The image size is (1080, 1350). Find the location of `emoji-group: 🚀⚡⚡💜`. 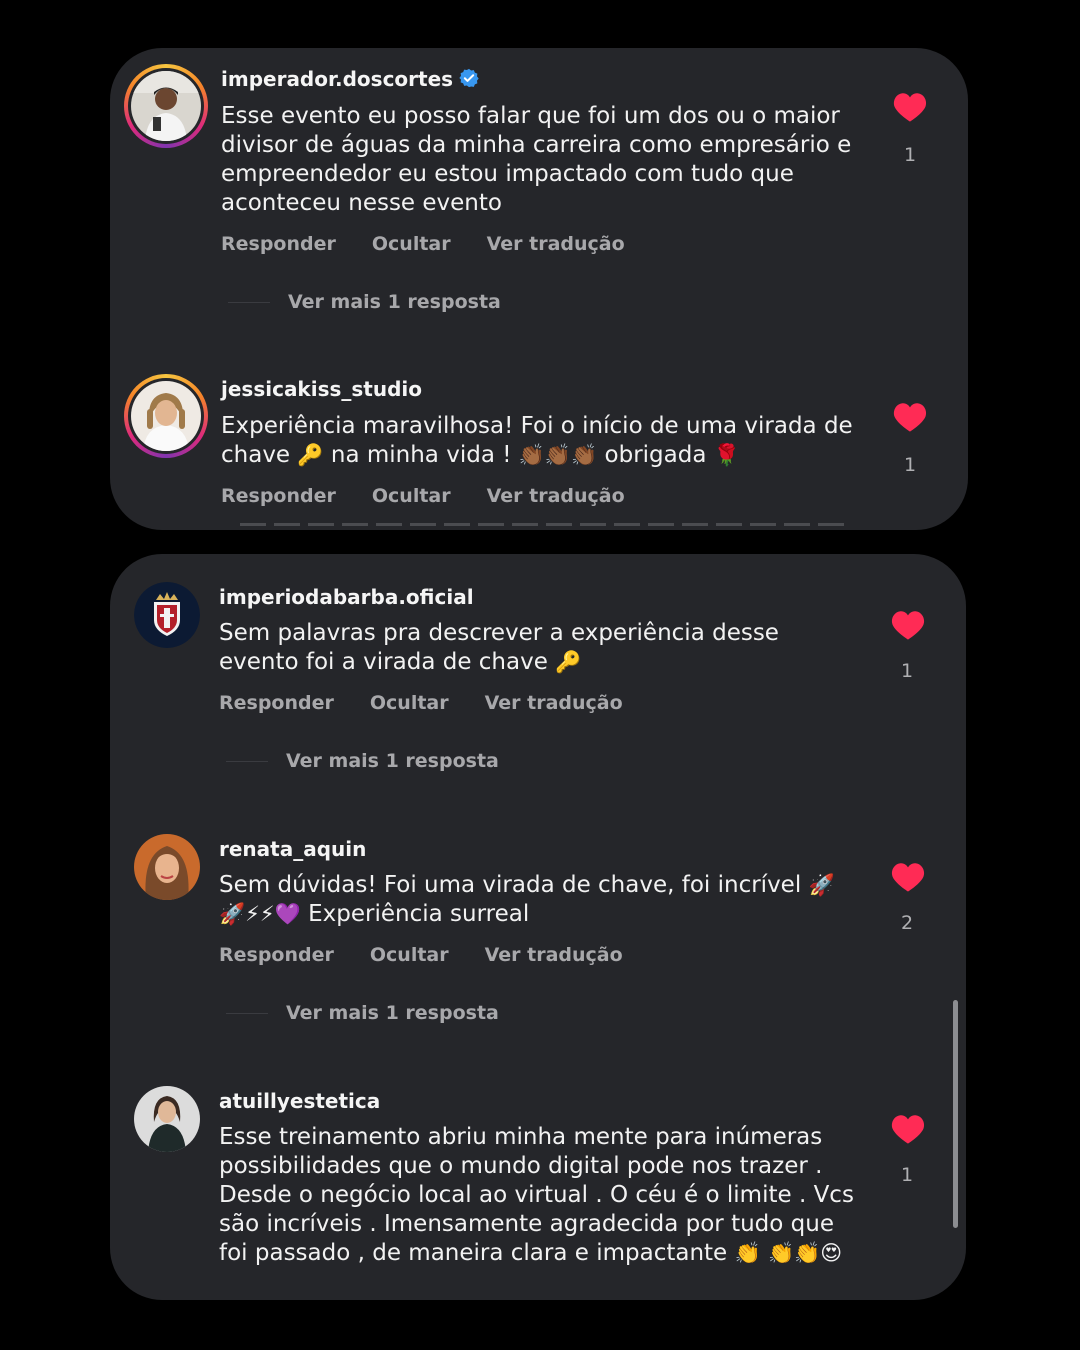

emoji-group: 🚀⚡⚡💜 is located at coordinates (260, 914).